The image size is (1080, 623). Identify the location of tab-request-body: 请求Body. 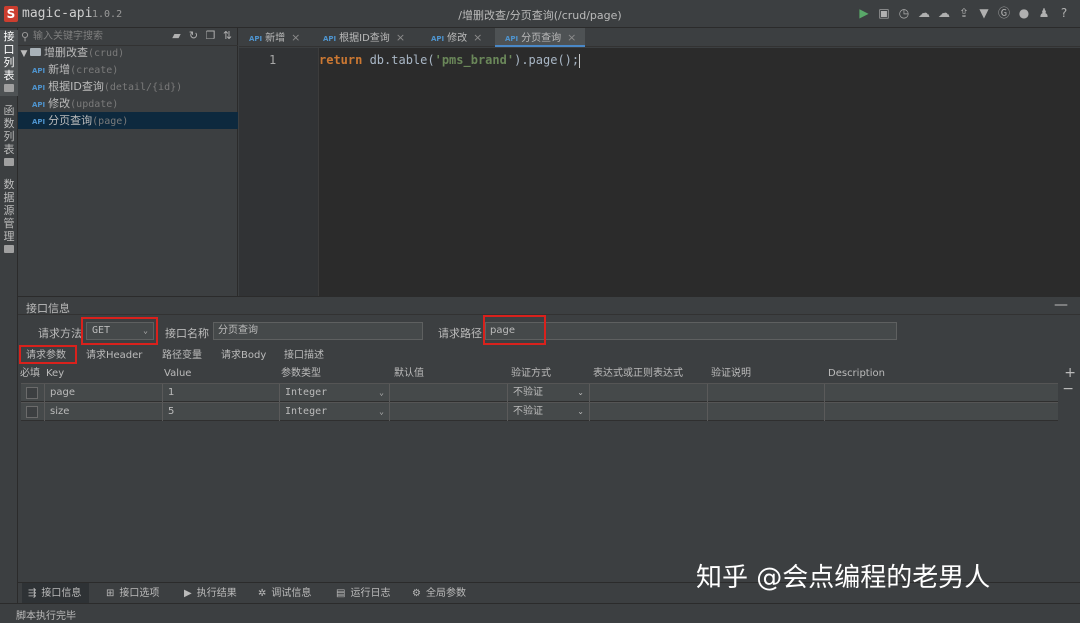
(243, 356).